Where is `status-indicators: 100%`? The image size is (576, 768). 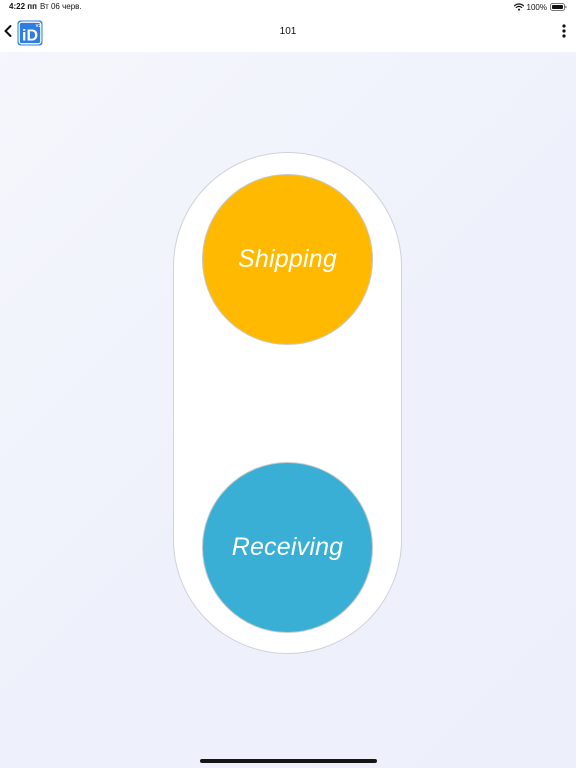 status-indicators: 100% is located at coordinates (540, 7).